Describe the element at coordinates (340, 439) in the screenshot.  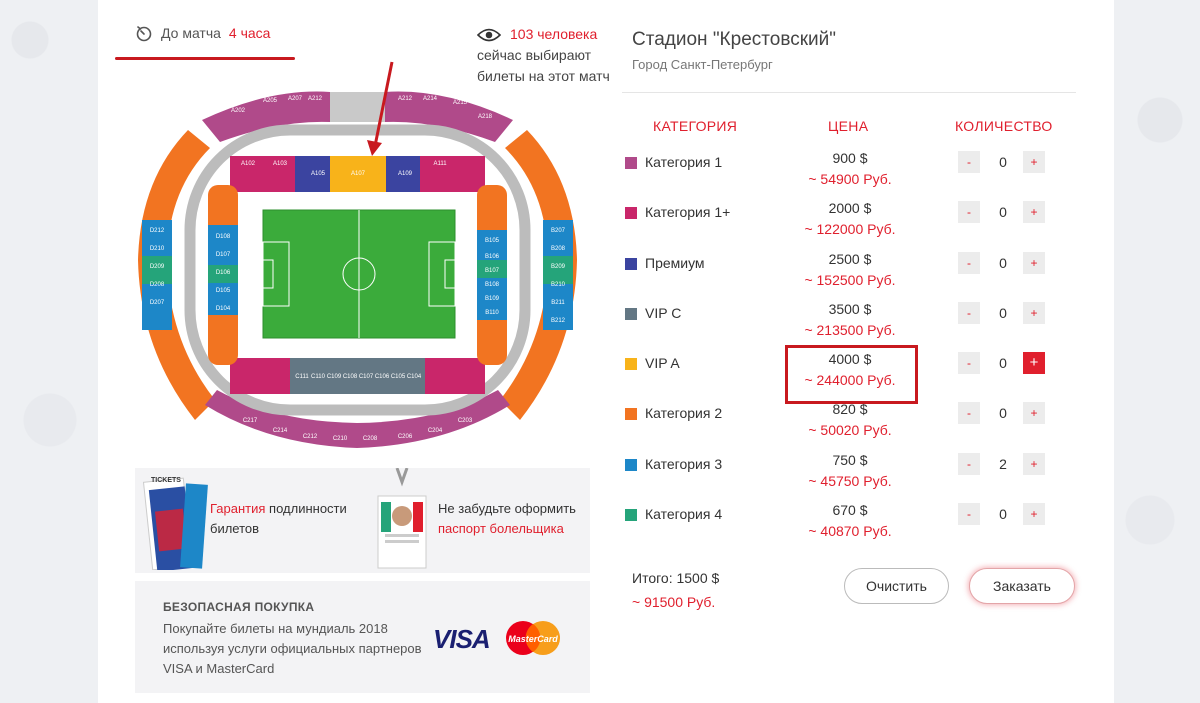
I see `sector-label: C210` at that location.